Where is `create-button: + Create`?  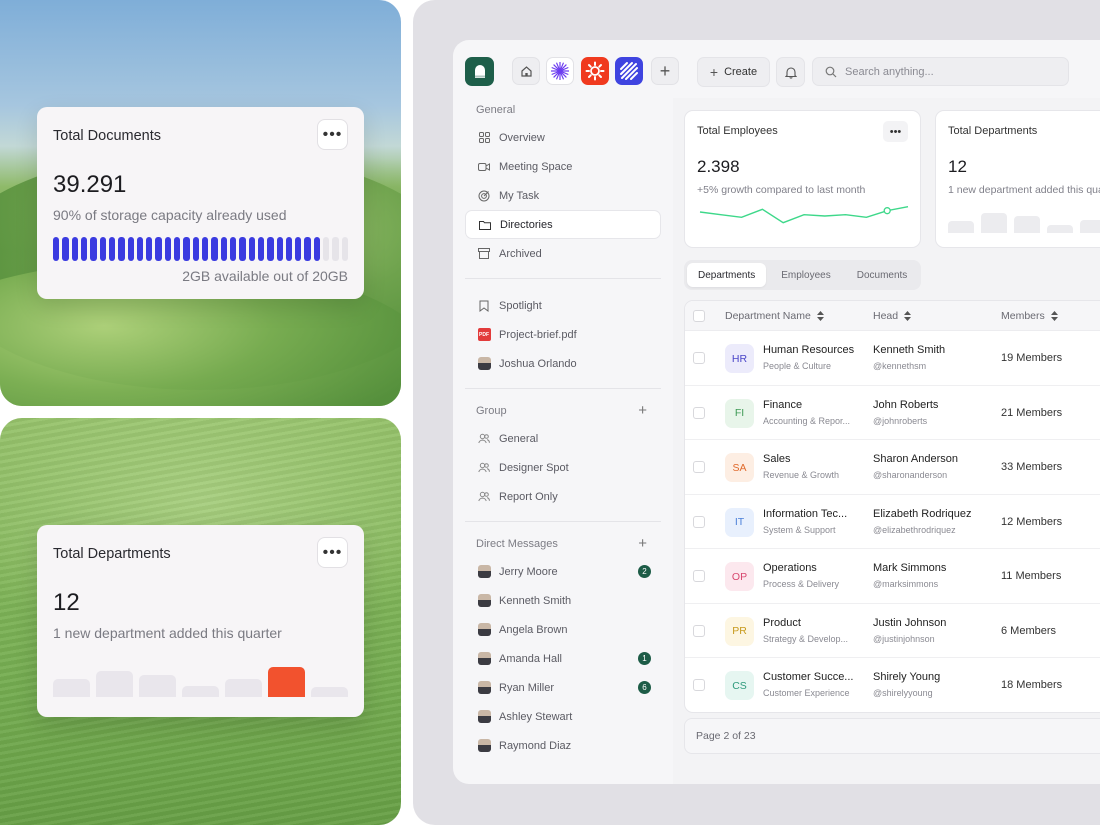
create-button: + Create is located at coordinates (733, 72).